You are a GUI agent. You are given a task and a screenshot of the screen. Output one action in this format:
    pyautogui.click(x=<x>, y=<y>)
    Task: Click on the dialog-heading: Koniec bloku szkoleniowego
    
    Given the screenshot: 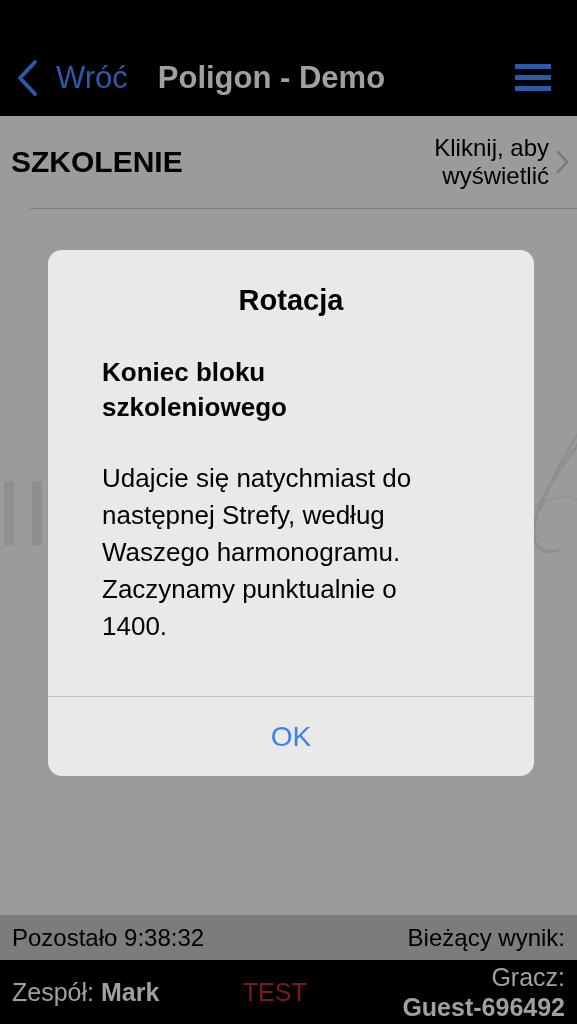 What is the action you would take?
    pyautogui.click(x=195, y=390)
    